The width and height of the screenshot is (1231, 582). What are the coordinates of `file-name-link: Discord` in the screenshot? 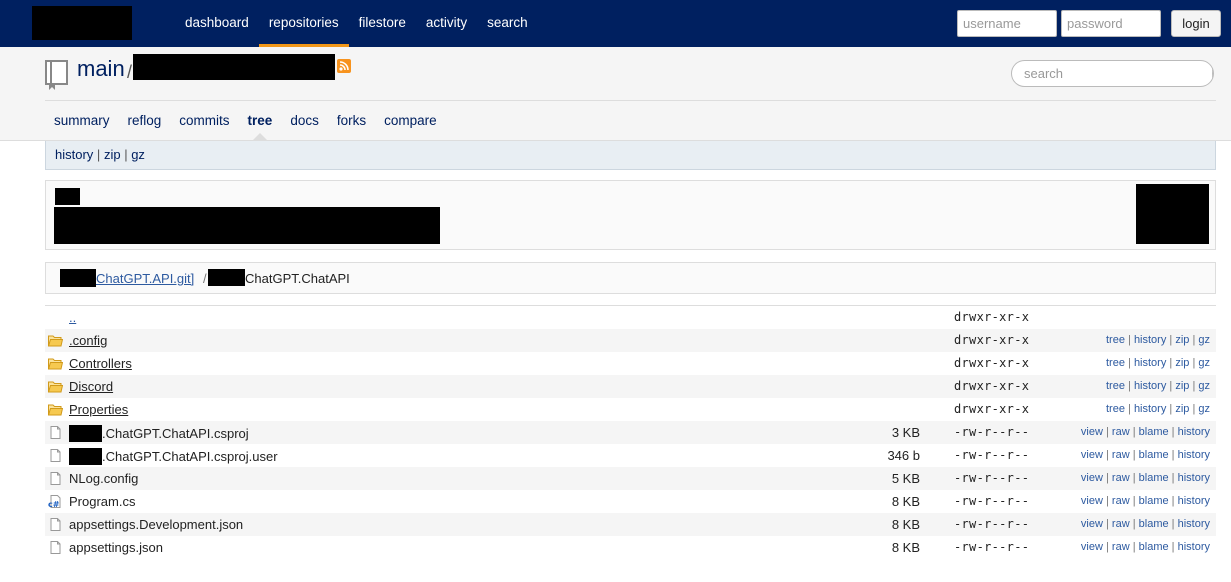 It's located at (91, 386).